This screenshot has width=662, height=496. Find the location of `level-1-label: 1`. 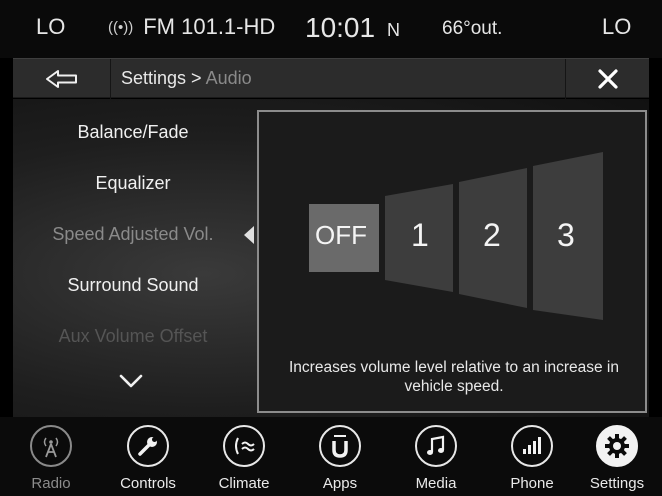

level-1-label: 1 is located at coordinates (420, 235).